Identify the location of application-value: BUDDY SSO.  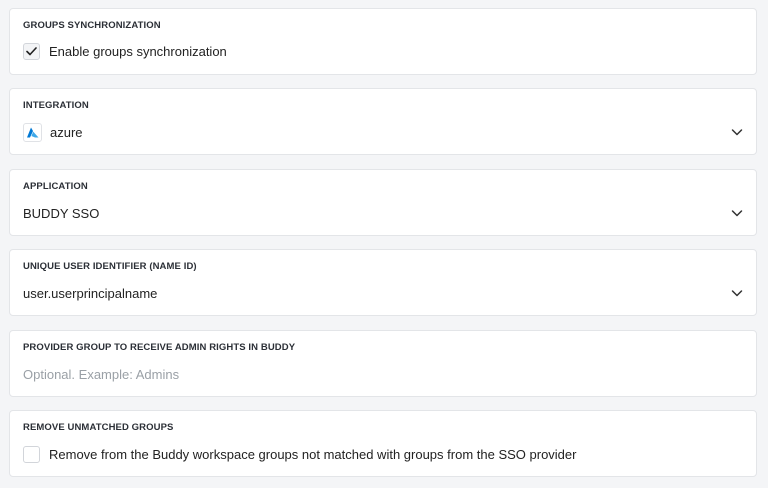
(61, 213).